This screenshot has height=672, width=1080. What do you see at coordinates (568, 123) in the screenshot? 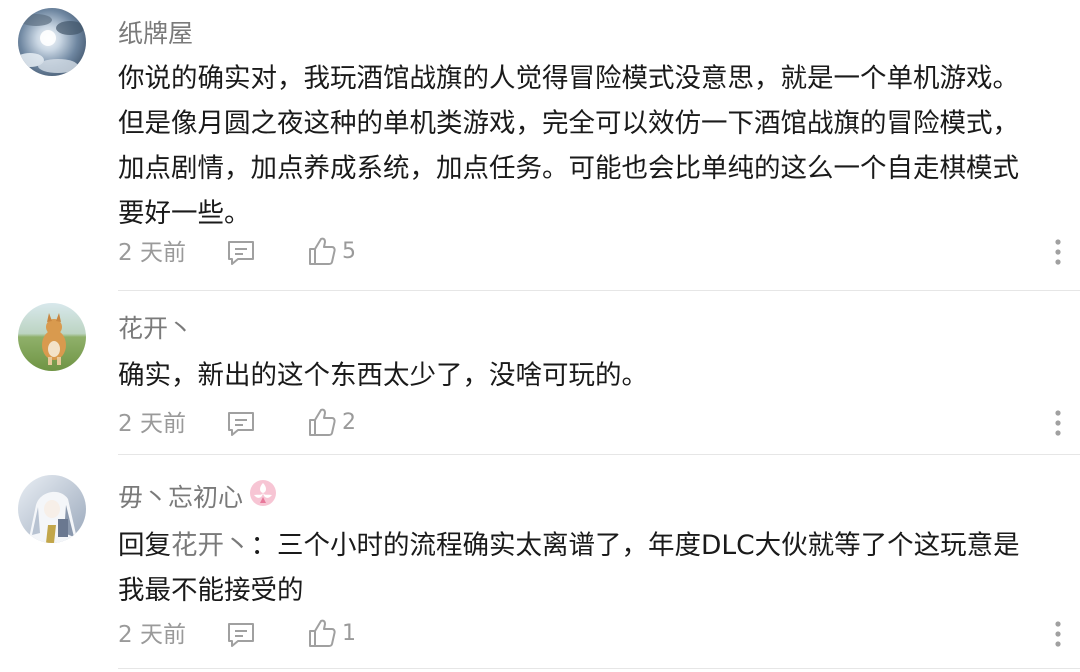
I see `comment-text-line: 但是像月圆之夜这种的单机类游戏，完全可以效仿一下酒馆战旗的冒险模式，` at bounding box center [568, 123].